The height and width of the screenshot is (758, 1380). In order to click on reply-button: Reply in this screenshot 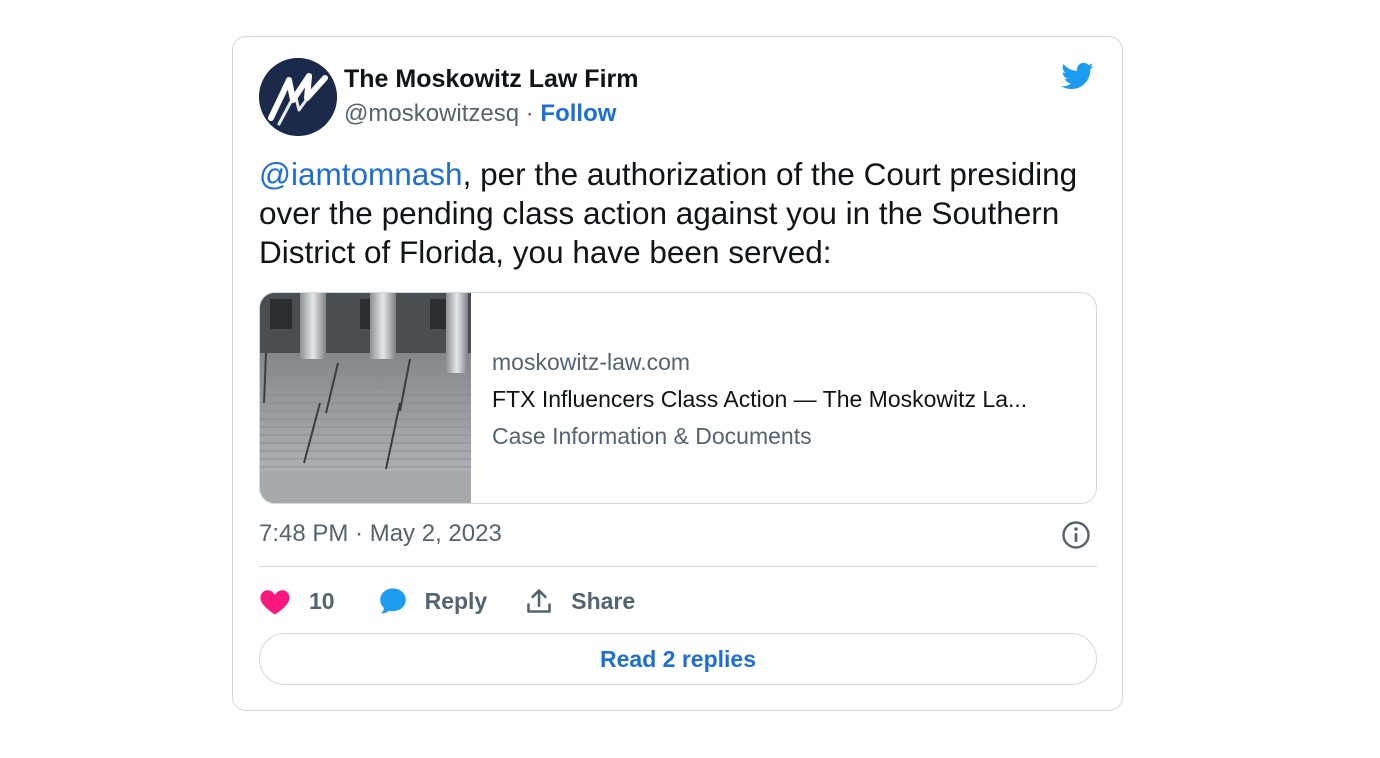, I will do `click(432, 601)`.